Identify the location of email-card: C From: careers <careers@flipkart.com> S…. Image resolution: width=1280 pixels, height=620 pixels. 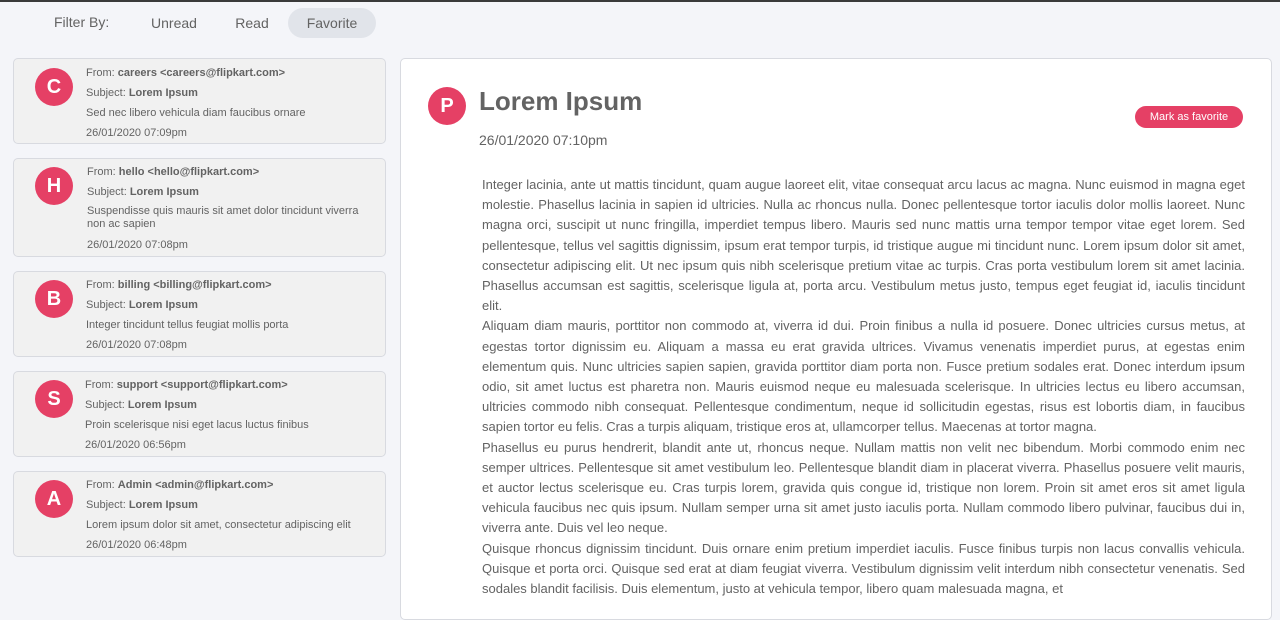
(199, 101).